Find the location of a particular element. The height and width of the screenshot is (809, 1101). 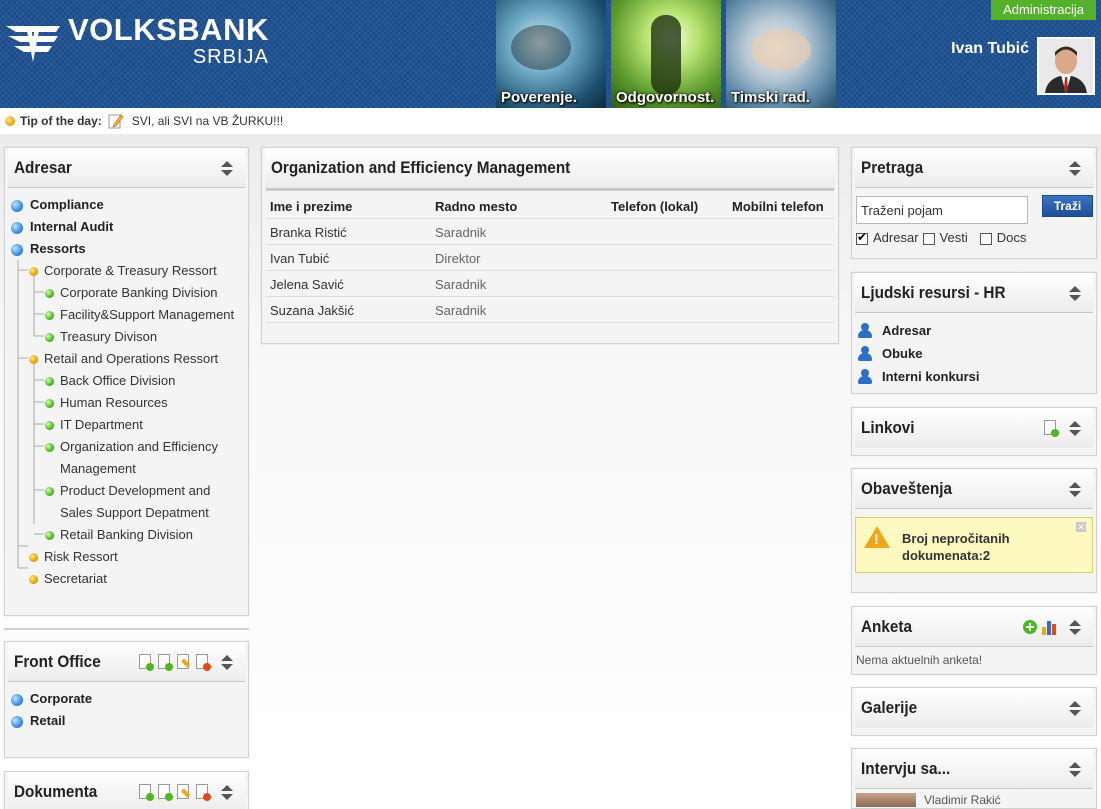

hr-item-obuke: Obuke is located at coordinates (974, 353).